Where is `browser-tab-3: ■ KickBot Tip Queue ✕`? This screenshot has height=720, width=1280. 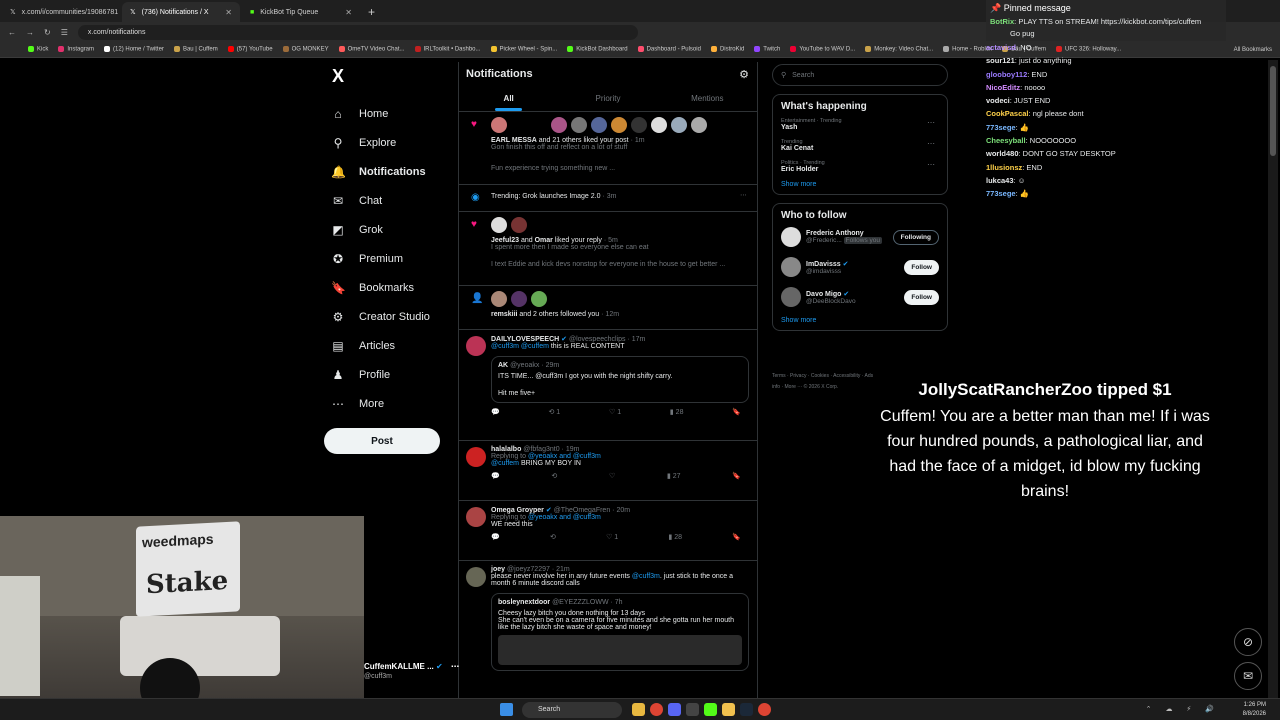 browser-tab-3: ■ KickBot Tip Queue ✕ is located at coordinates (301, 12).